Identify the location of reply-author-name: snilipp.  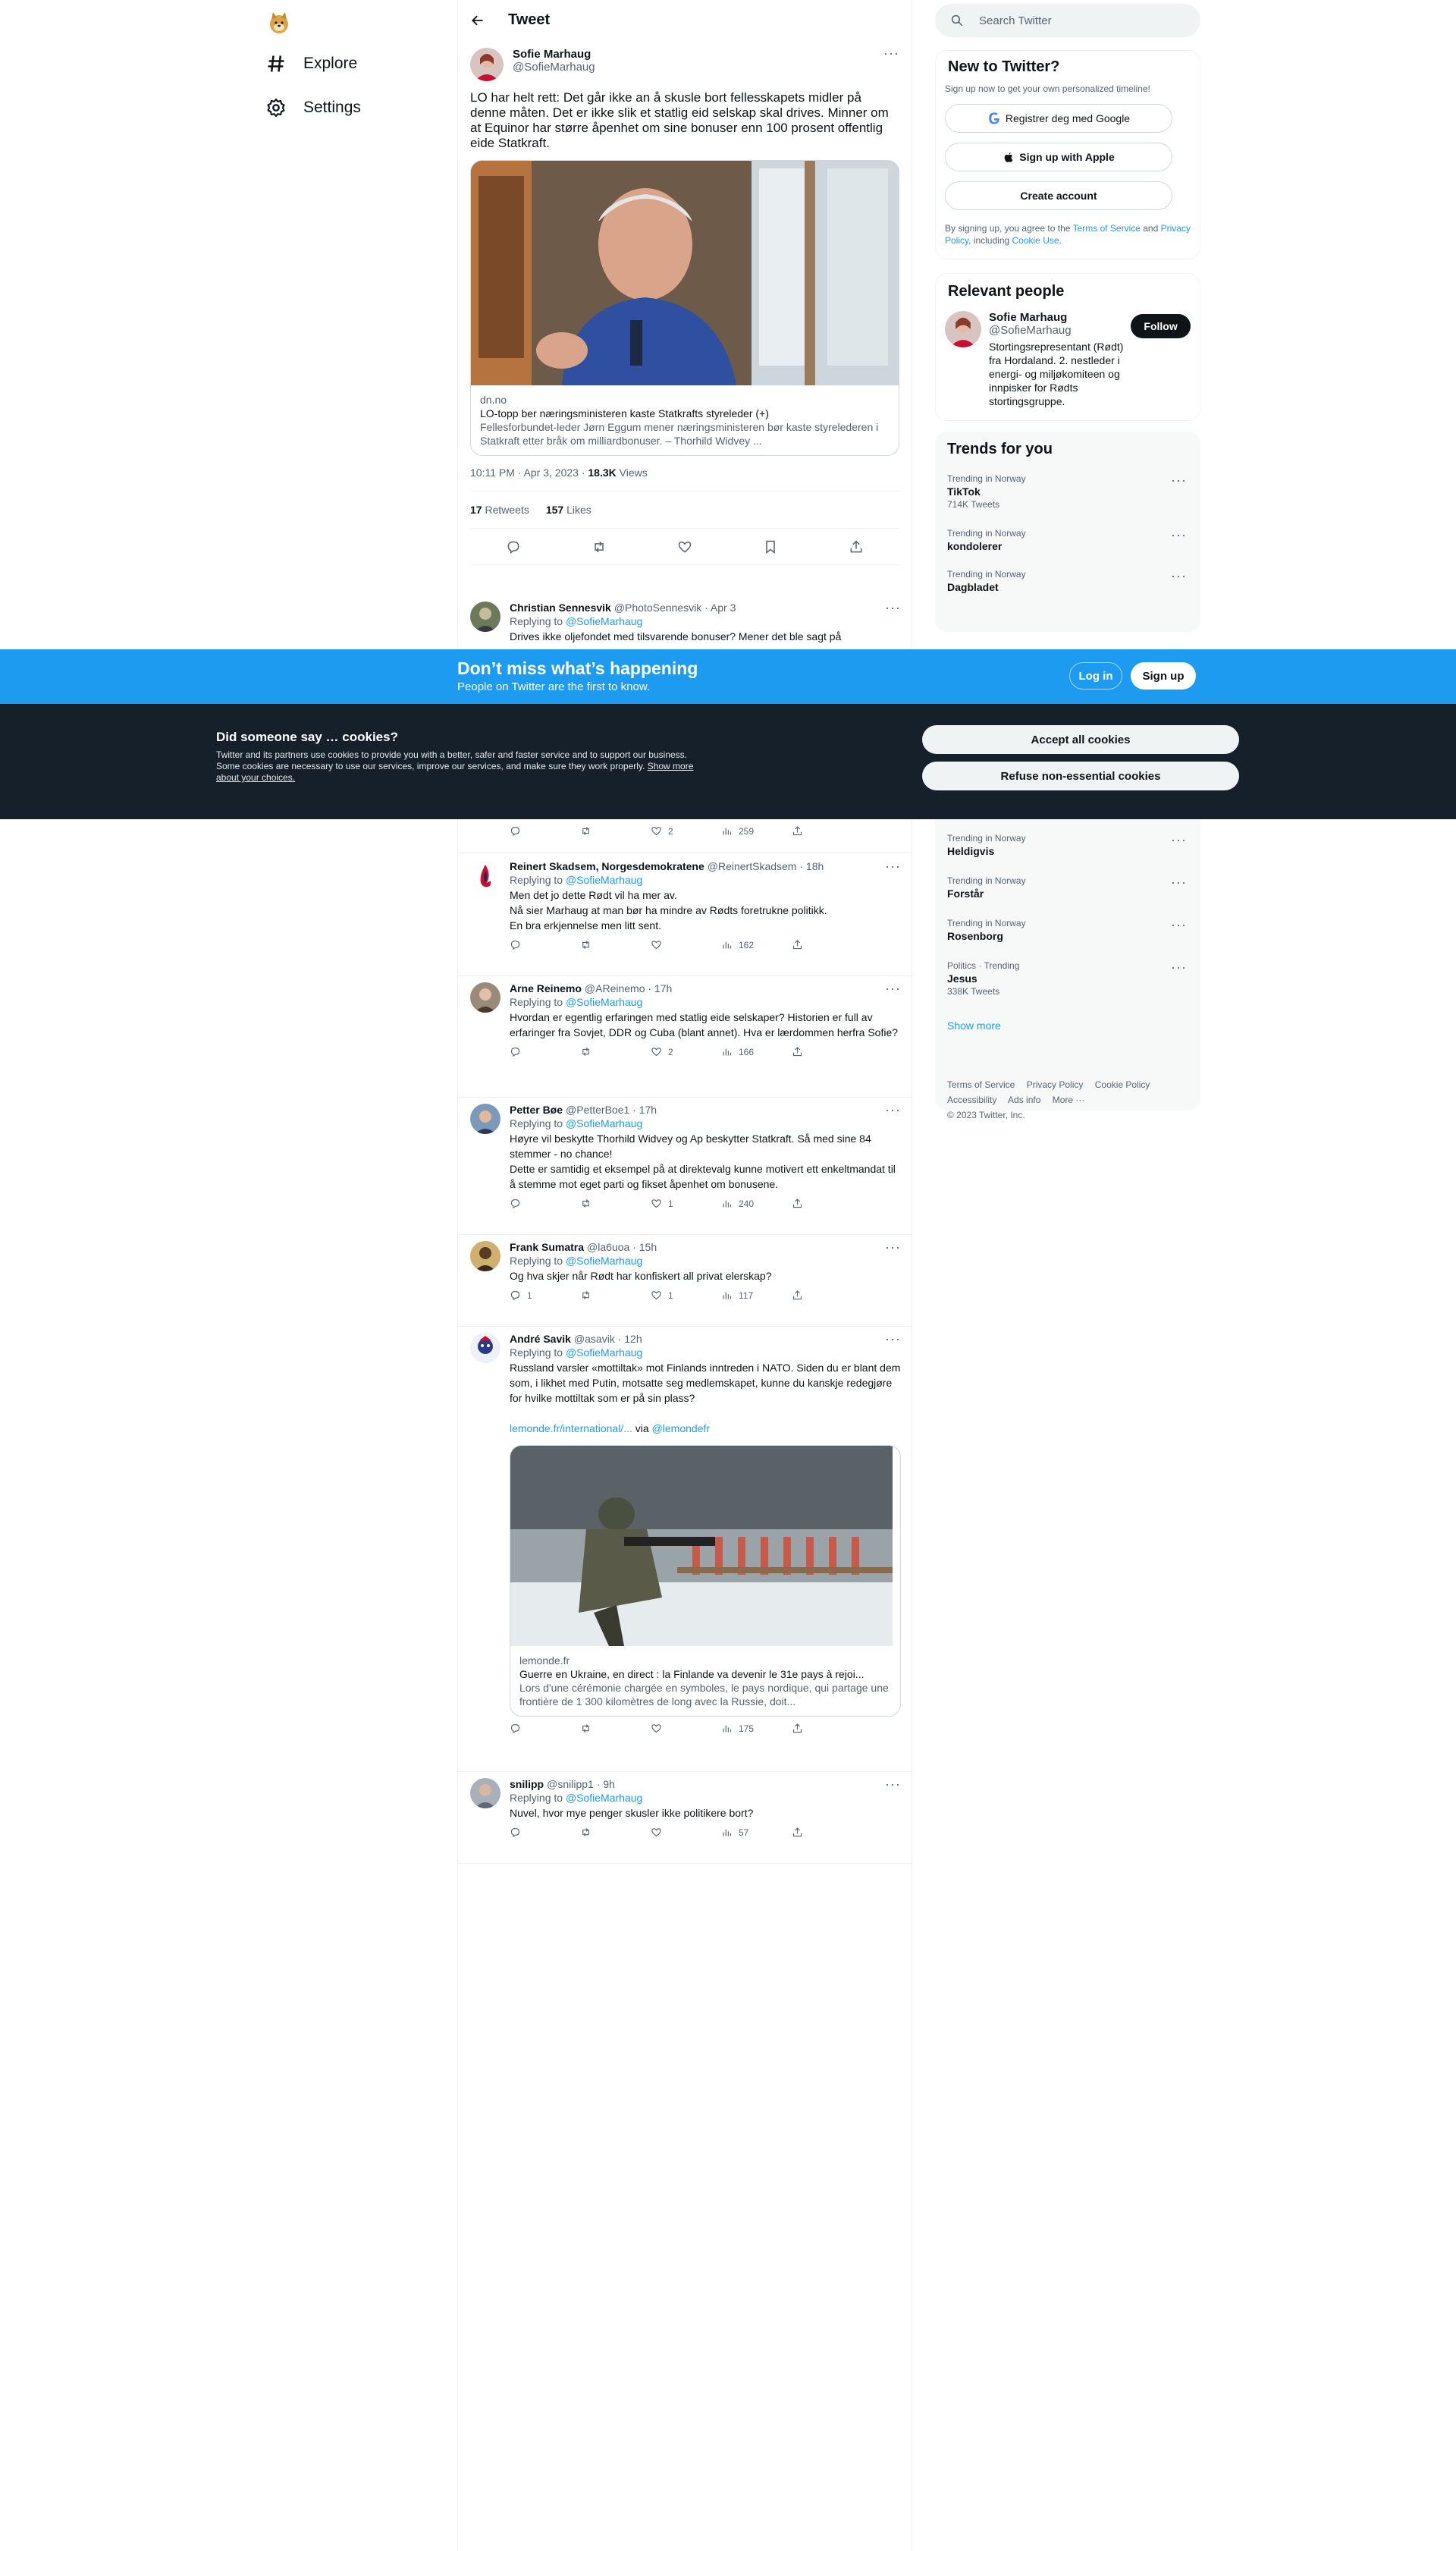
(527, 1784).